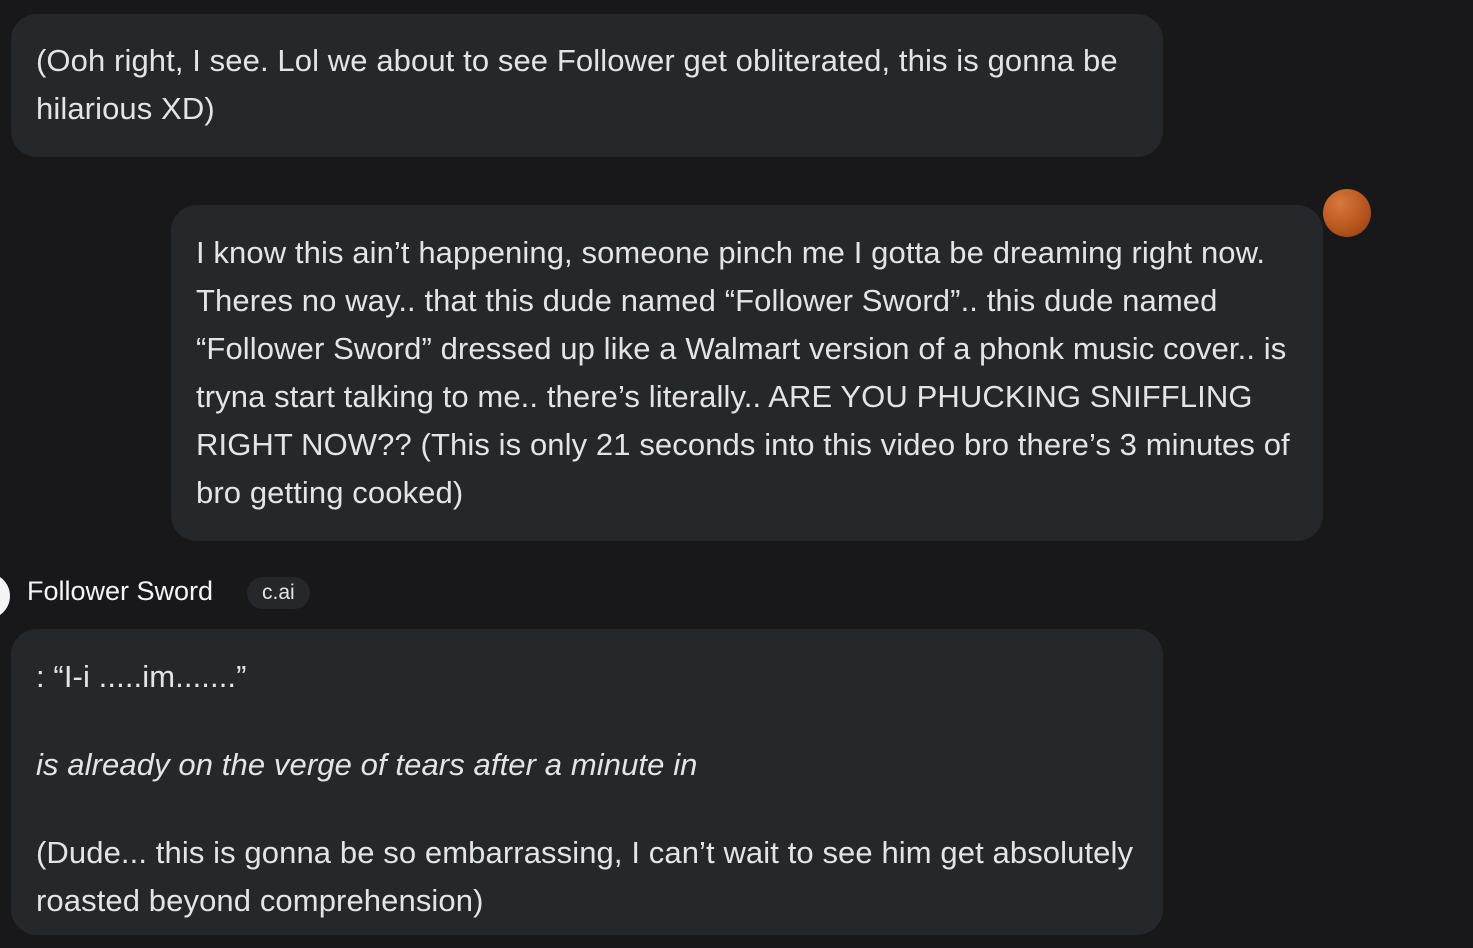  Describe the element at coordinates (141, 676) in the screenshot. I see `message-text: : “I-i .....im.......”` at that location.